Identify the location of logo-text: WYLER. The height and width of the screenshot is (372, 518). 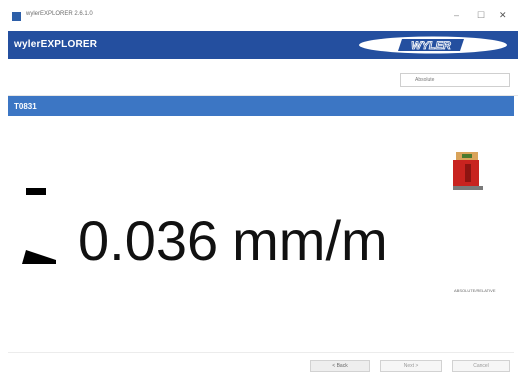
(431, 46).